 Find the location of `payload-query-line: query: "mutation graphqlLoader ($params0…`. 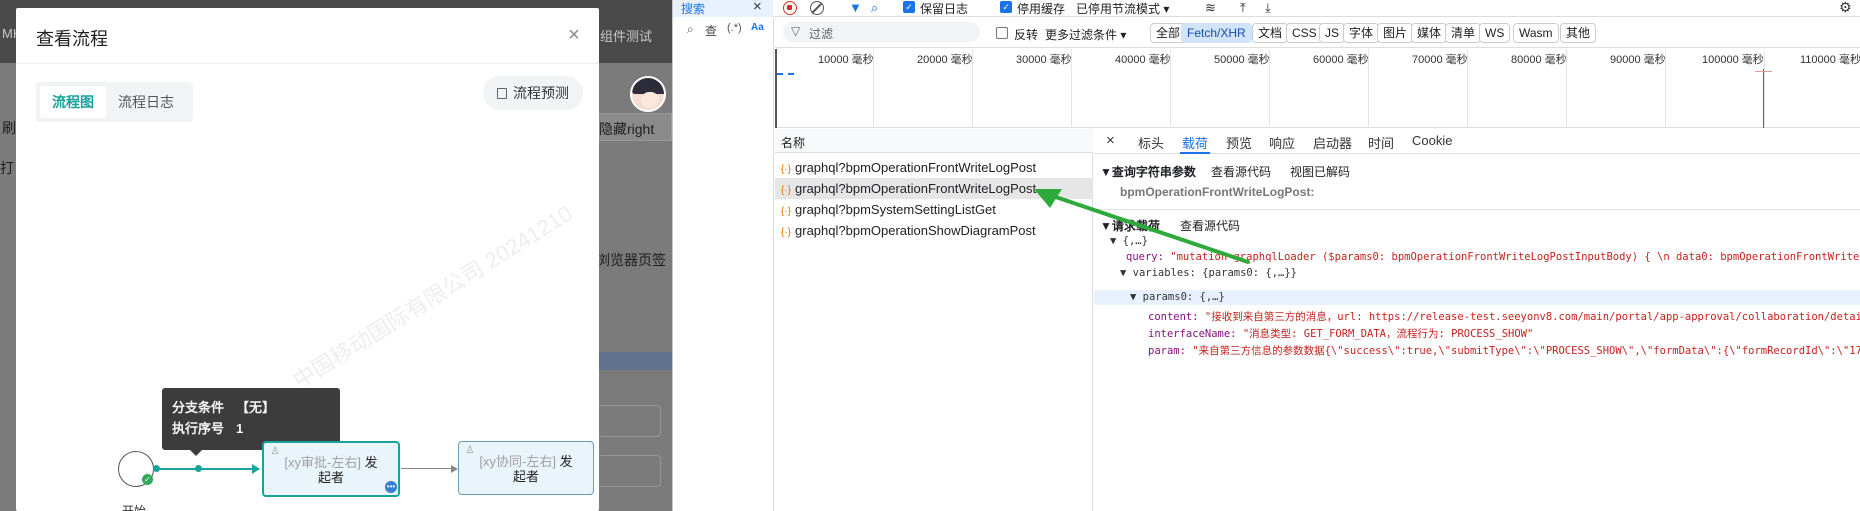

payload-query-line: query: "mutation graphqlLoader ($params0… is located at coordinates (1493, 257).